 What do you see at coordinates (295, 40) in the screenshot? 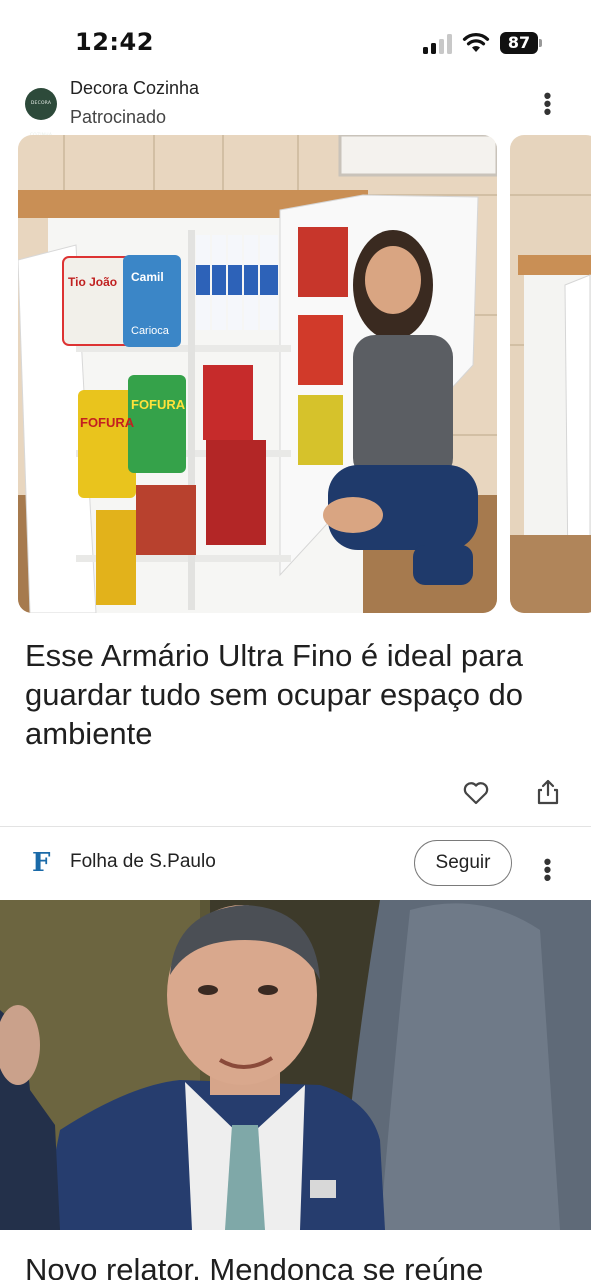
I see `status-bar: 12:42 87` at bounding box center [295, 40].